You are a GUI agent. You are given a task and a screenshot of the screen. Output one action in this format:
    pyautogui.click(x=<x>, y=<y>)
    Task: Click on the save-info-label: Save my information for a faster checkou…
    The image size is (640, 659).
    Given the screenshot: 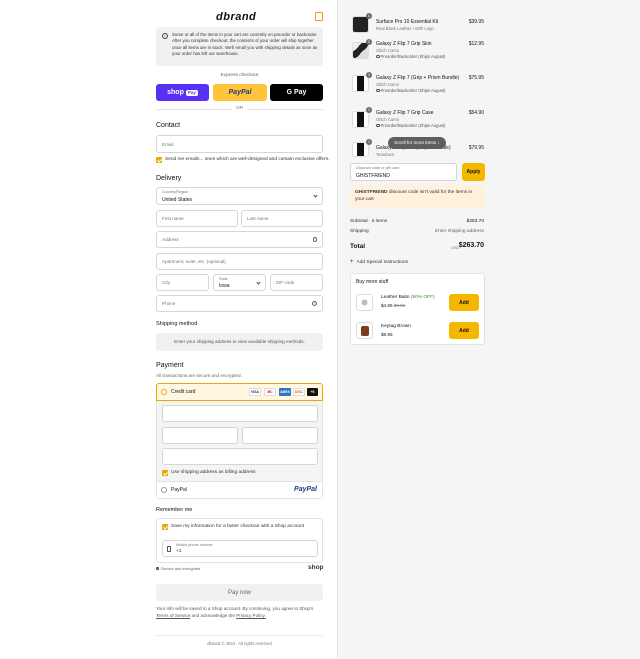 What is the action you would take?
    pyautogui.click(x=238, y=526)
    